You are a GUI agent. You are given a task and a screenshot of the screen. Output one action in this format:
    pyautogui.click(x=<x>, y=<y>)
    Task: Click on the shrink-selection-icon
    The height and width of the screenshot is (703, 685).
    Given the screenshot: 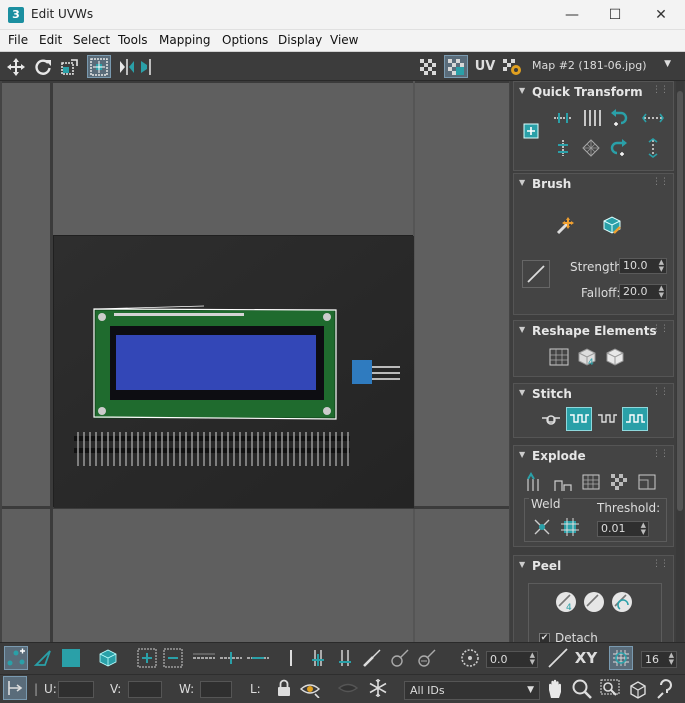 What is the action you would take?
    pyautogui.click(x=173, y=658)
    